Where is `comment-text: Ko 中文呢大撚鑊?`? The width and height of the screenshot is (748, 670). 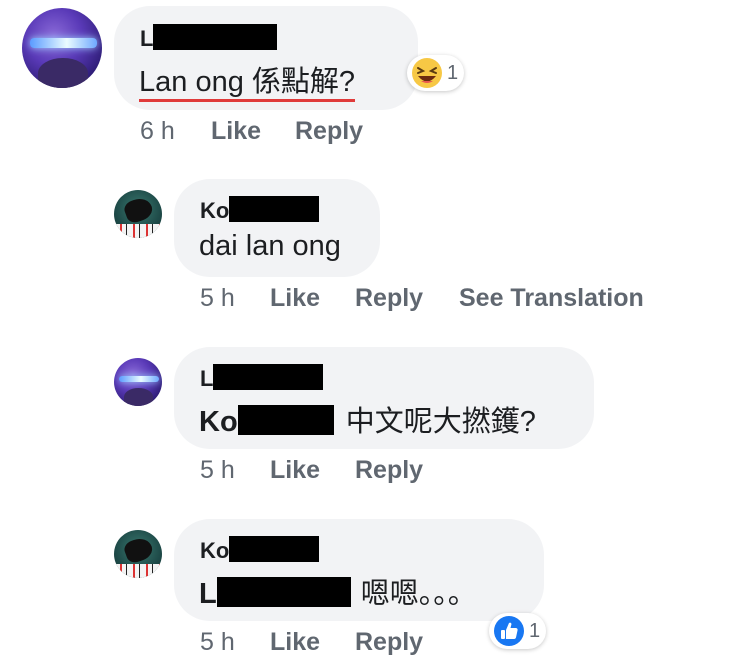
comment-text: Ko 中文呢大撚鑊? is located at coordinates (367, 419).